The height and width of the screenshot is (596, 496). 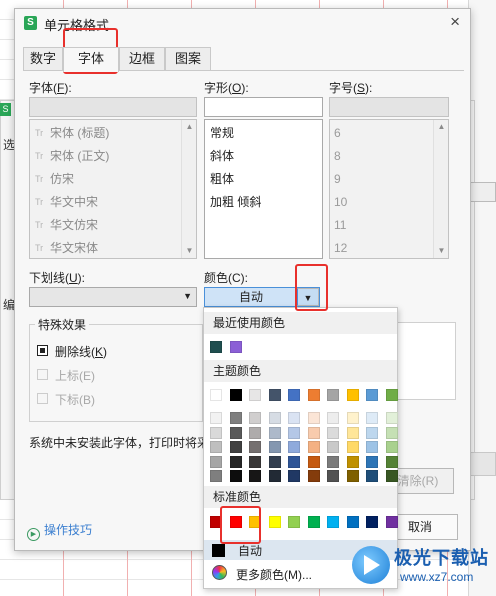 I want to click on tips-link: ▶ 操作技巧, so click(x=59, y=531).